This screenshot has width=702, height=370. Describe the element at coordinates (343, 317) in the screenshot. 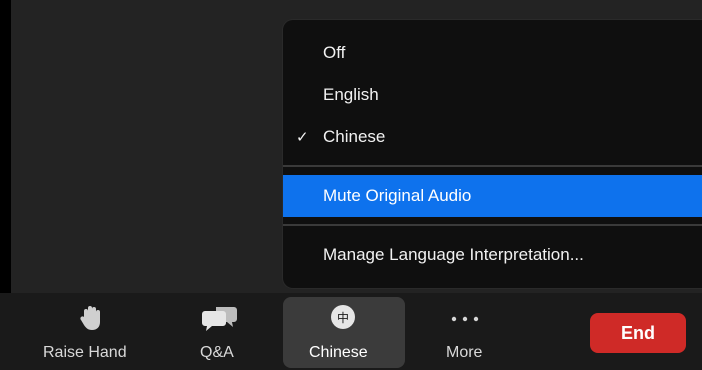

I see `globe-chinese-icon: 中` at that location.